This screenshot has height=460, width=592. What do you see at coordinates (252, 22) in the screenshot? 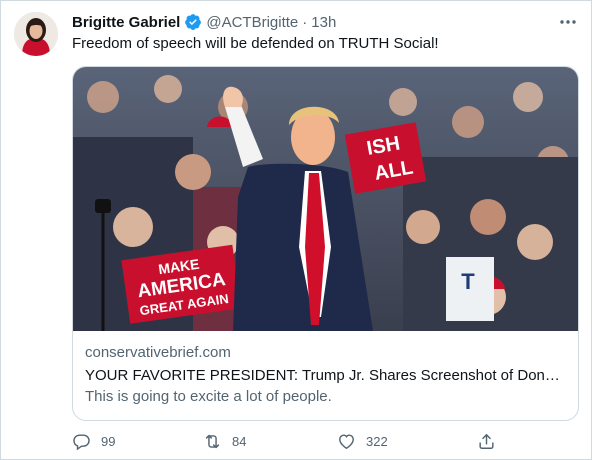
I see `author-handle: @ACTBrigitte` at bounding box center [252, 22].